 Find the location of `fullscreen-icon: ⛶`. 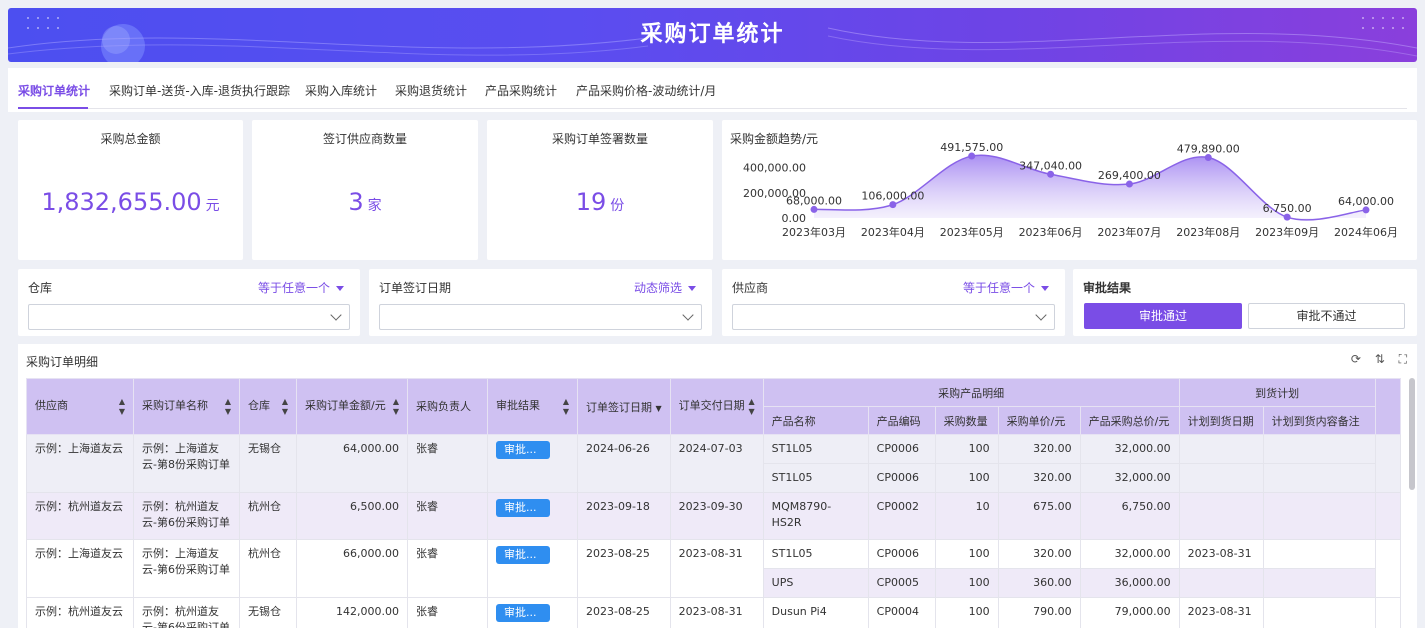

fullscreen-icon: ⛶ is located at coordinates (1403, 359).